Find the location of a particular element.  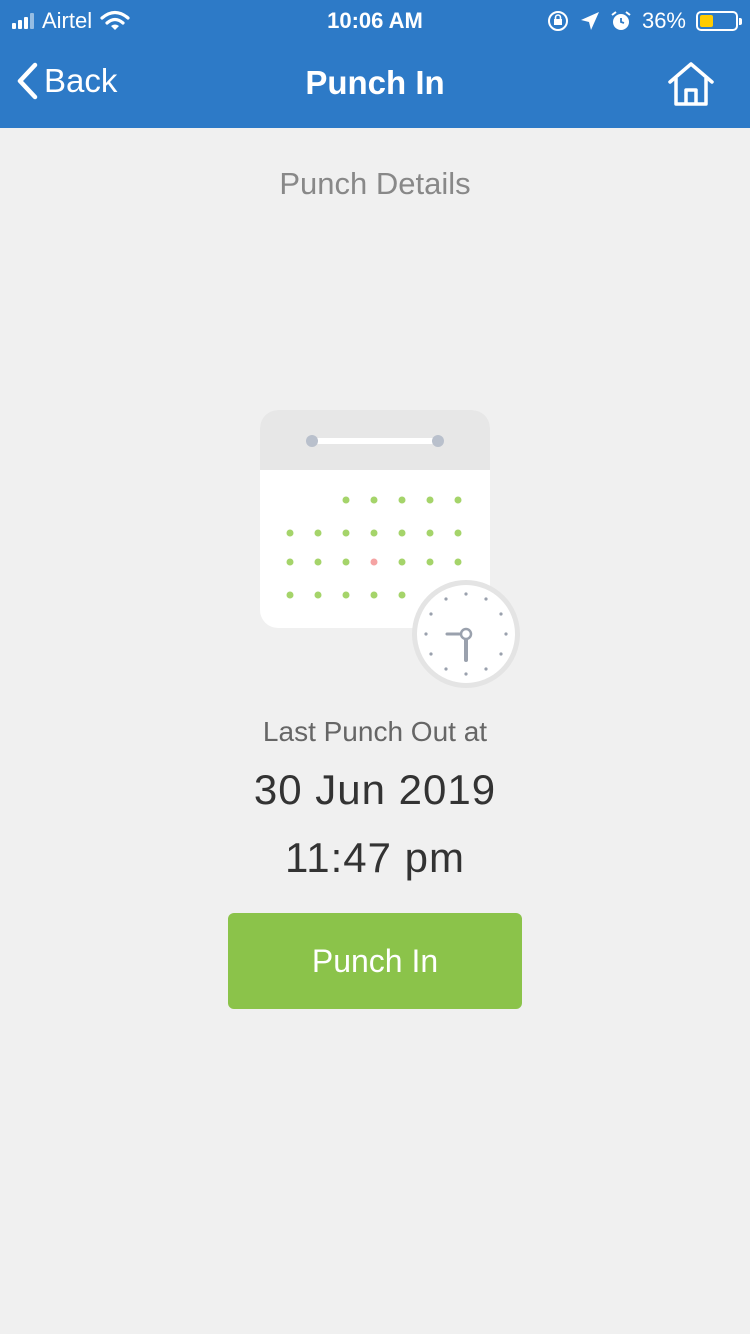

battery-icon is located at coordinates (719, 21).